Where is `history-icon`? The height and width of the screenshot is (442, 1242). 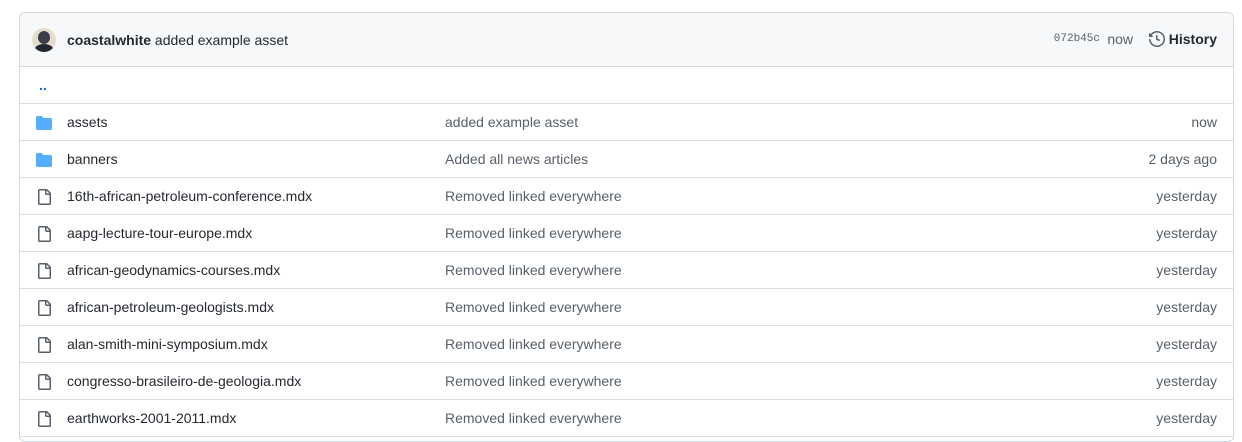 history-icon is located at coordinates (1156, 39).